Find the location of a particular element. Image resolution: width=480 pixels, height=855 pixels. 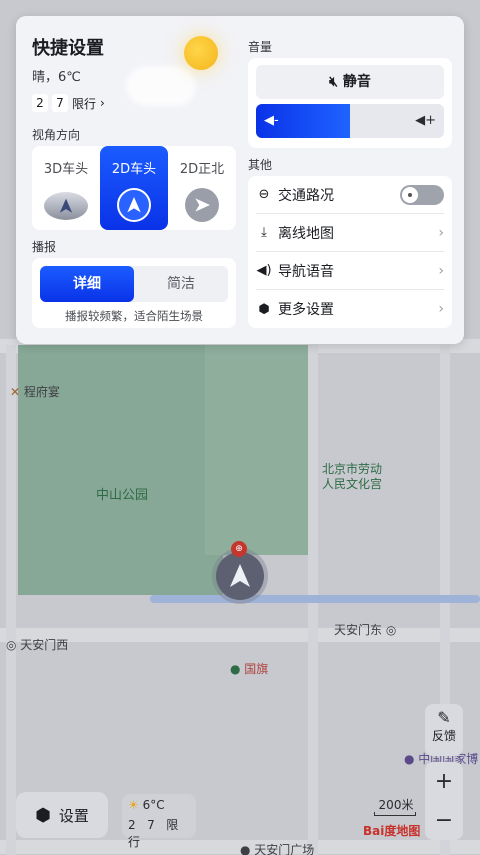

offline-map-row: ⤓ 离线地图 › is located at coordinates (350, 233).